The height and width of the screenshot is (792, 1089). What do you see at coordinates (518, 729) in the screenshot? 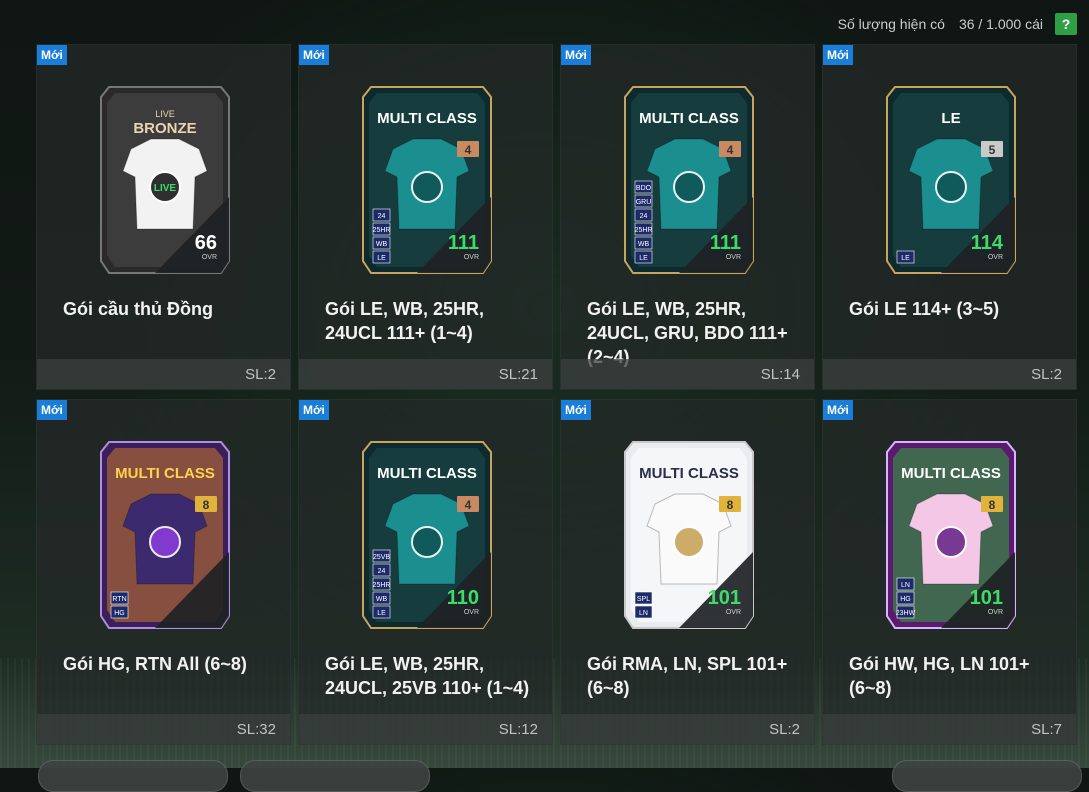
I see `pack-quantity: SL:12` at bounding box center [518, 729].